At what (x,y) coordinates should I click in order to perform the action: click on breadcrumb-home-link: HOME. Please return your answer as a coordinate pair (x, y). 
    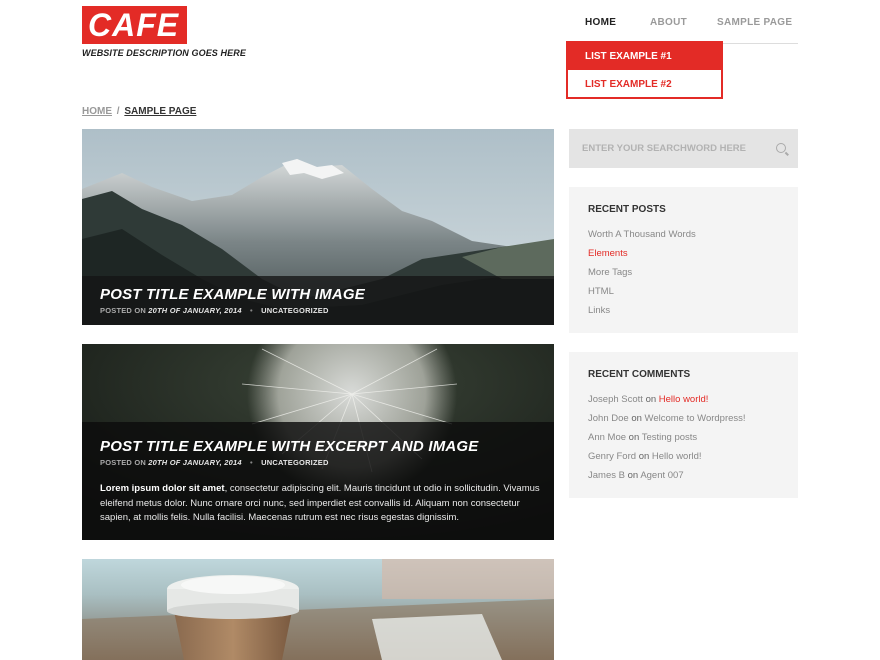
    Looking at the image, I should click on (97, 111).